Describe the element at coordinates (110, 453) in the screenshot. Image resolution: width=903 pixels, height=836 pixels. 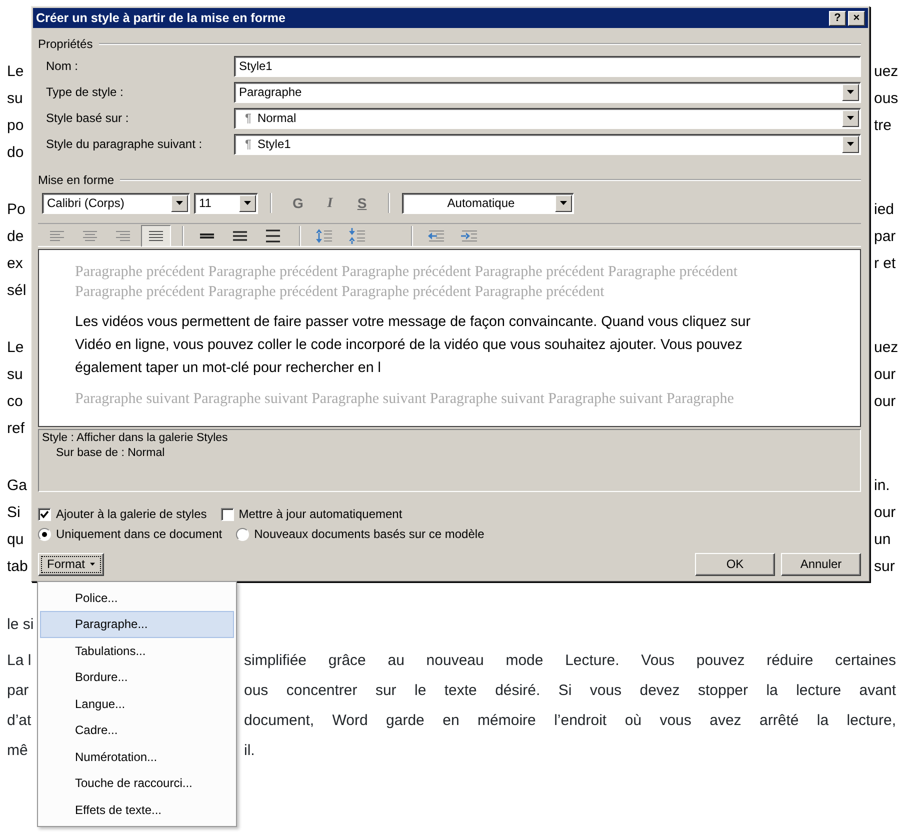
I see `description-text: Sur base de : Normal` at that location.